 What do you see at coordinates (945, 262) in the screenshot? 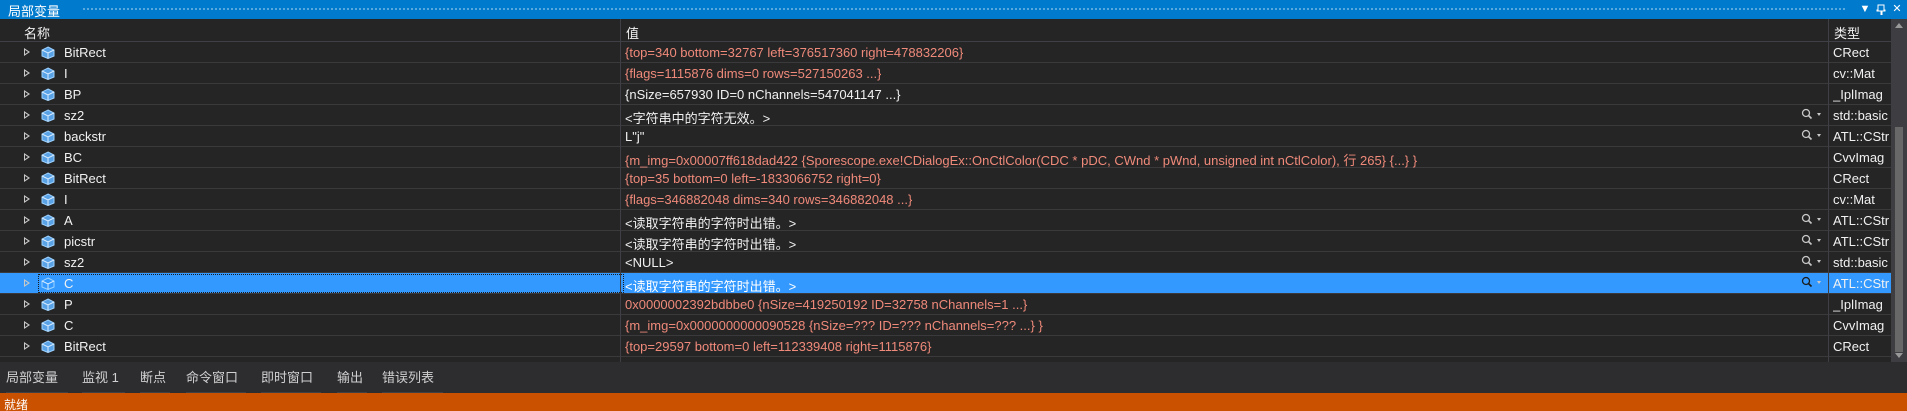
I see `variable-row: sz2 <NULL> std::basic` at bounding box center [945, 262].